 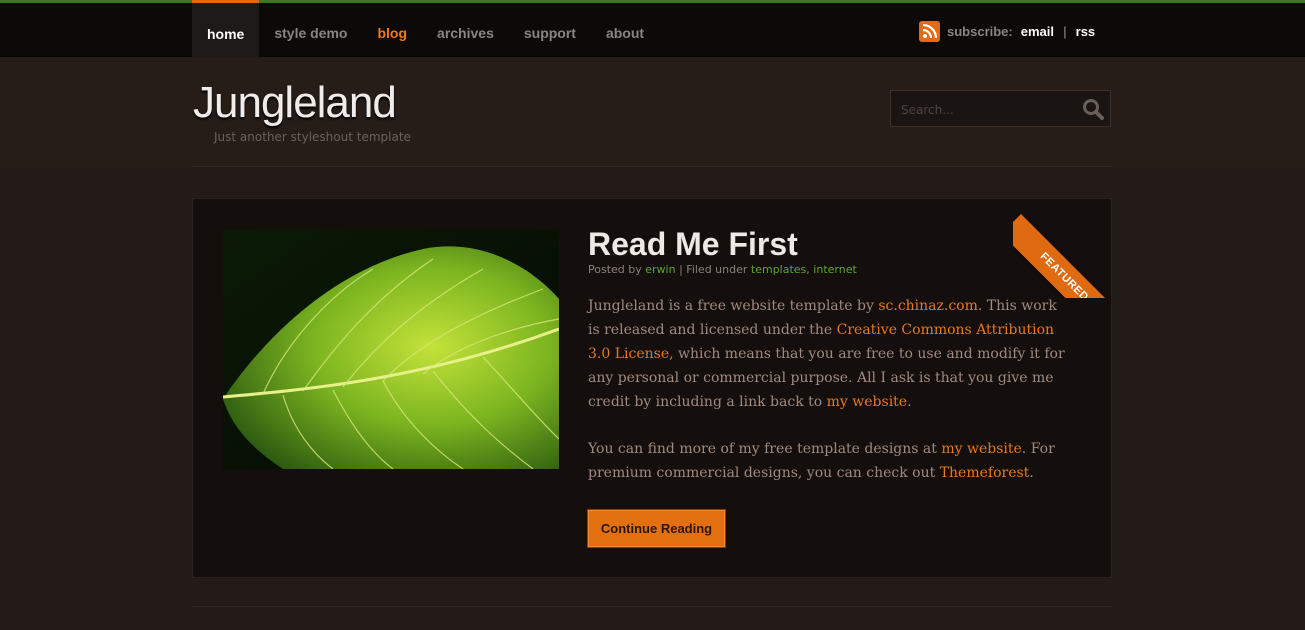 I want to click on nav-about: about, so click(x=625, y=30).